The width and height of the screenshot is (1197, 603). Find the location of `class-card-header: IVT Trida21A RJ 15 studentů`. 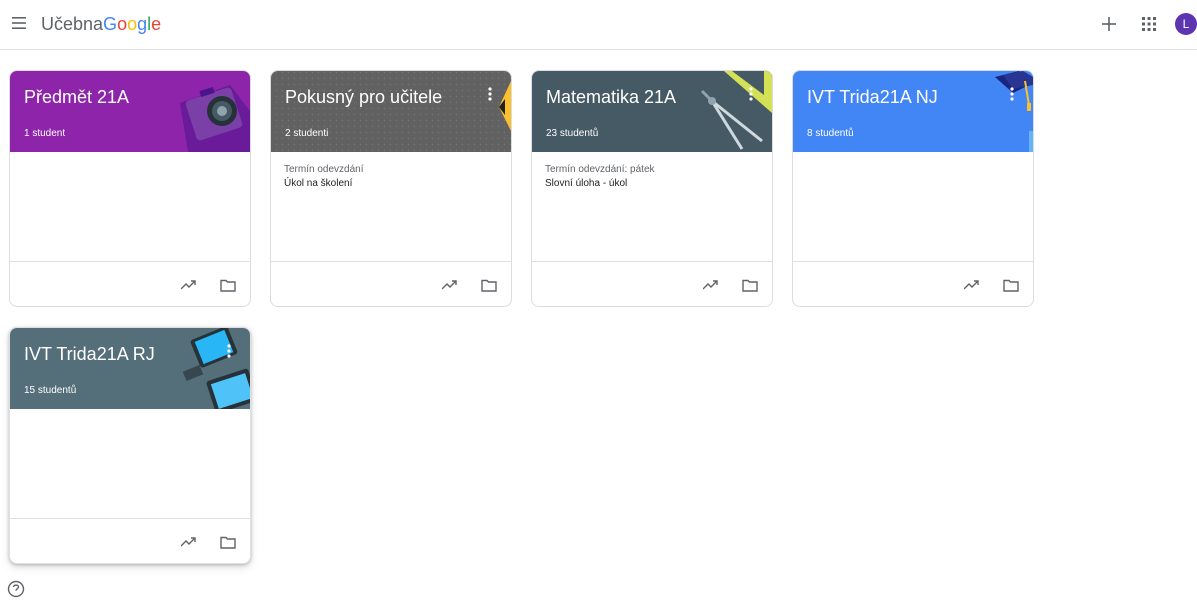

class-card-header: IVT Trida21A RJ 15 studentů is located at coordinates (130, 368).